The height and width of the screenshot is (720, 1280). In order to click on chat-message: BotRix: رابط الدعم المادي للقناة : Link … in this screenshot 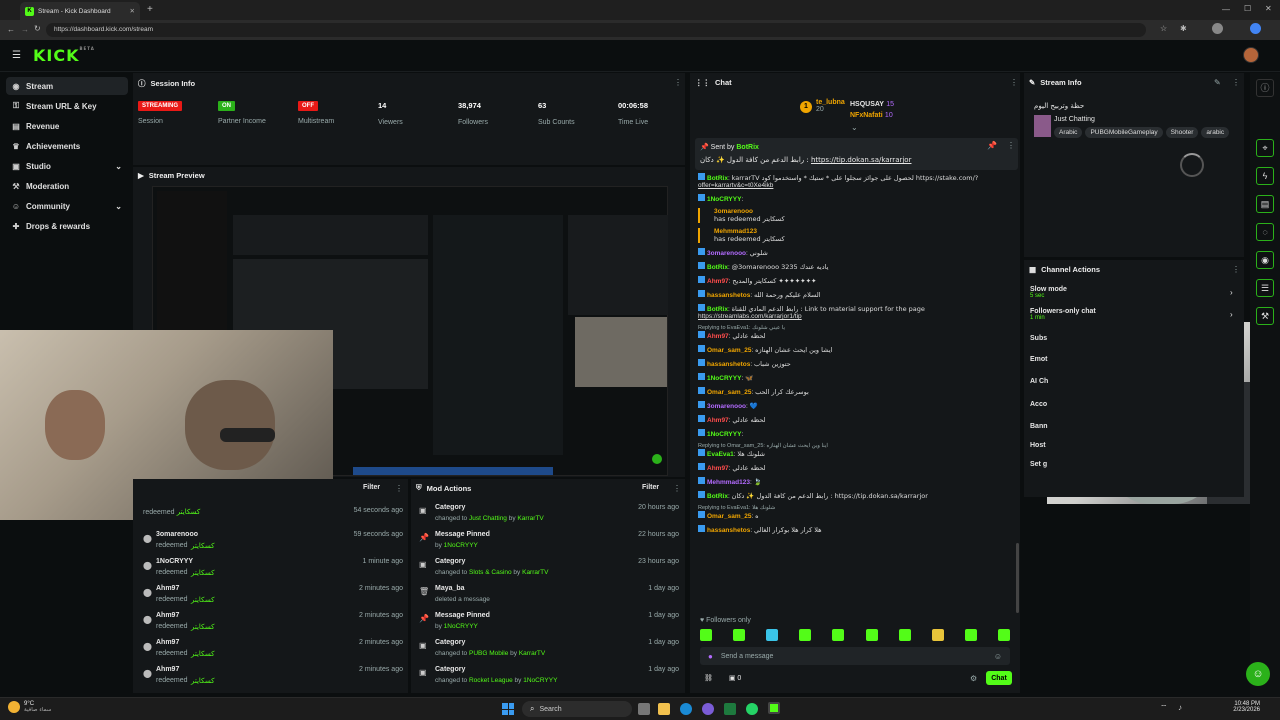, I will do `click(857, 312)`.